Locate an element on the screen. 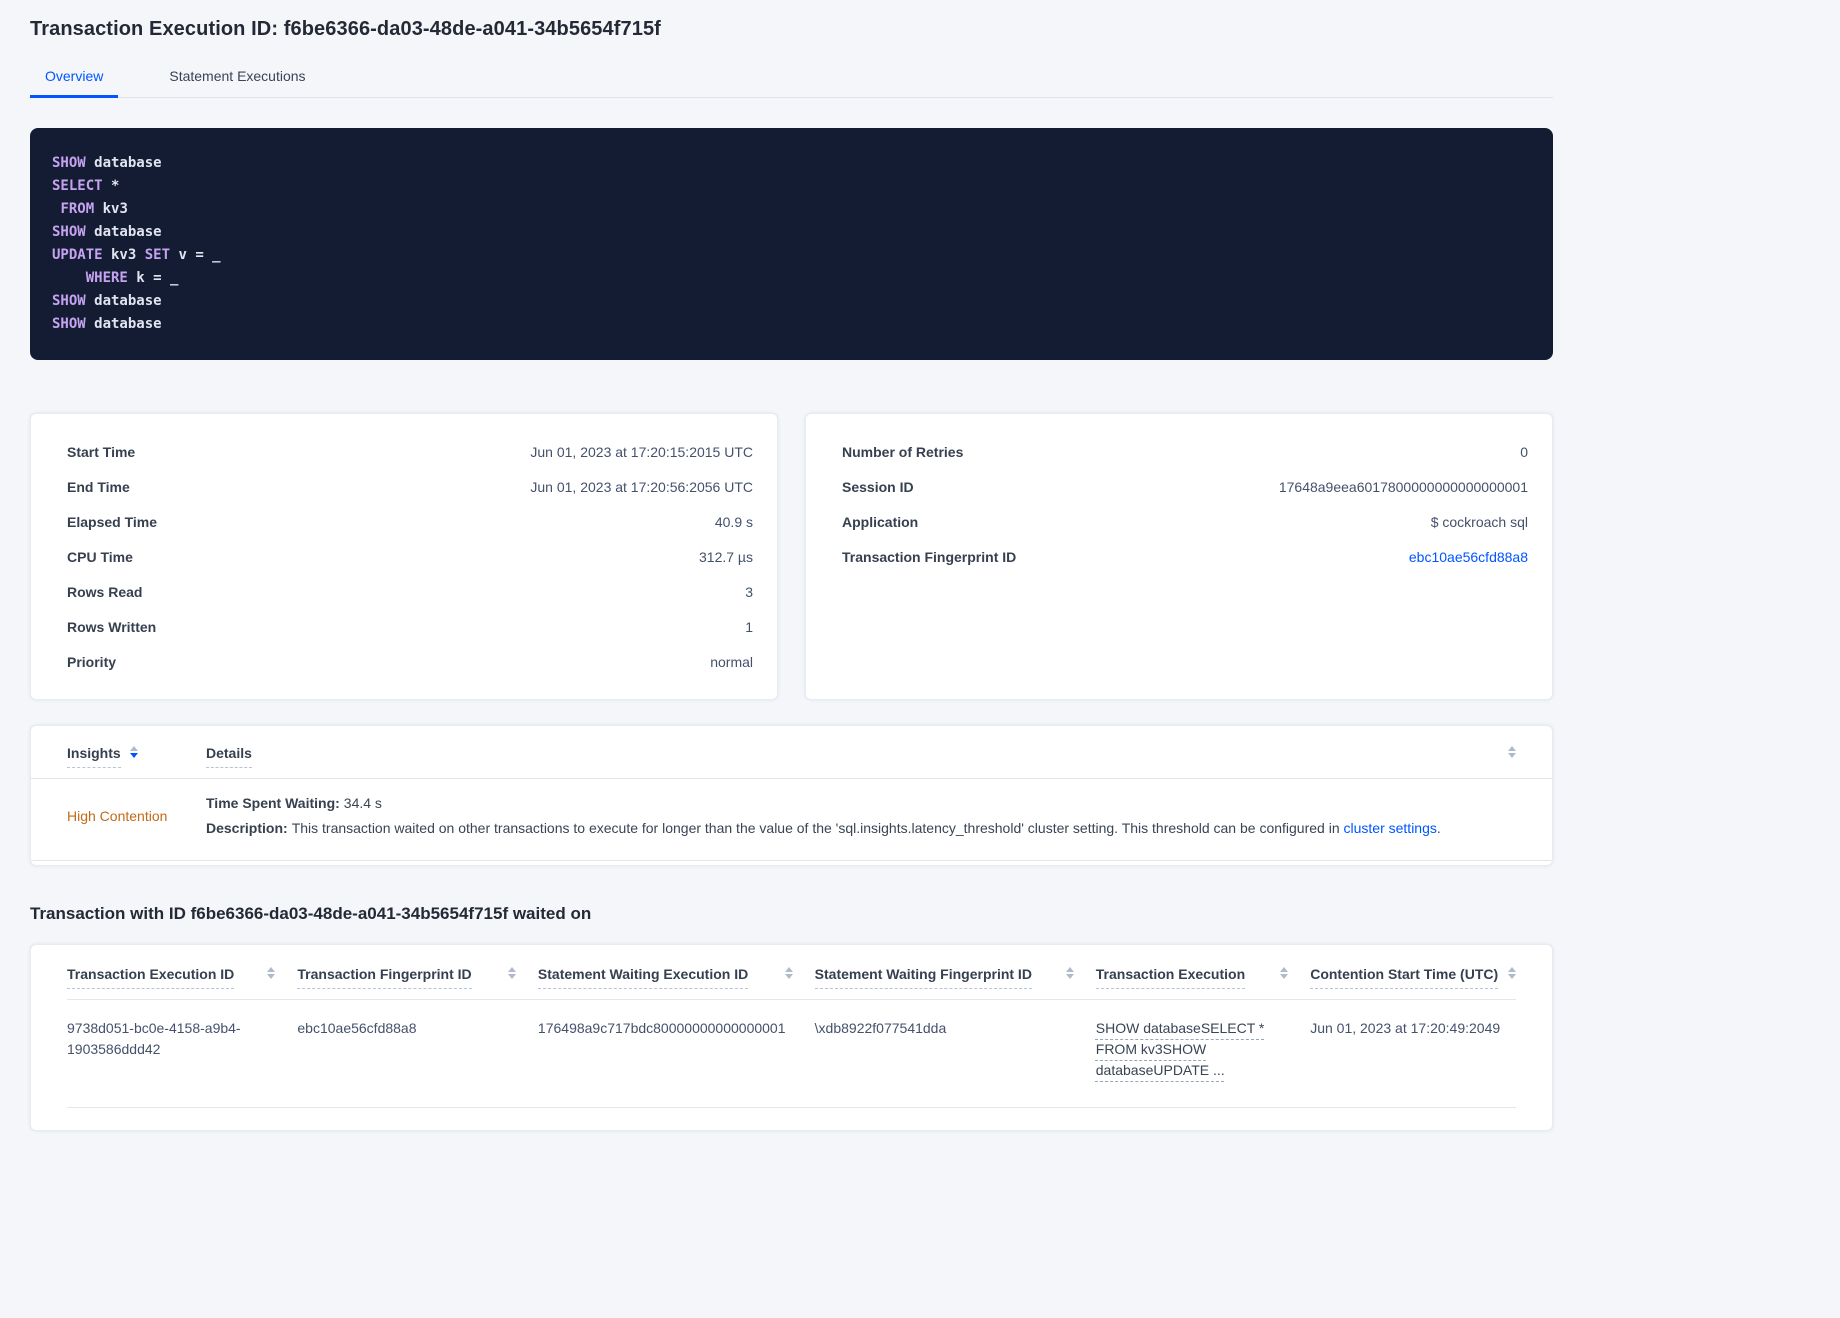  row-label: Elapsed Time is located at coordinates (112, 521).